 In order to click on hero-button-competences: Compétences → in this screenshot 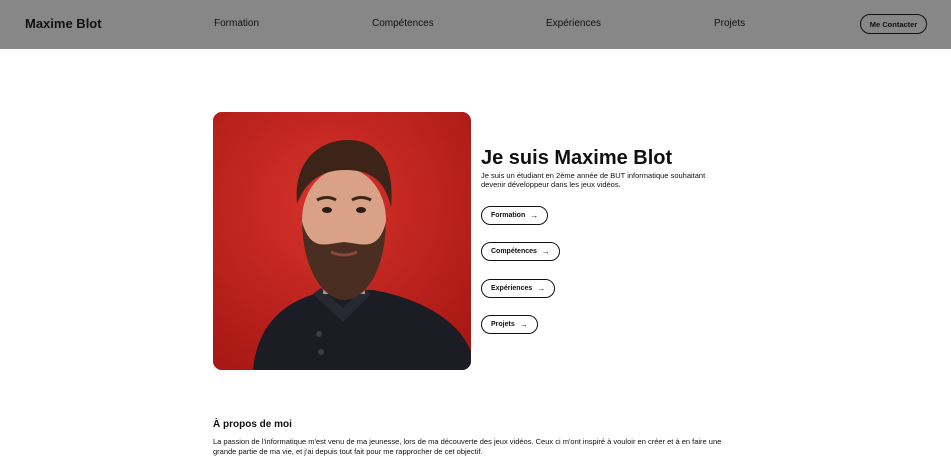, I will do `click(520, 251)`.